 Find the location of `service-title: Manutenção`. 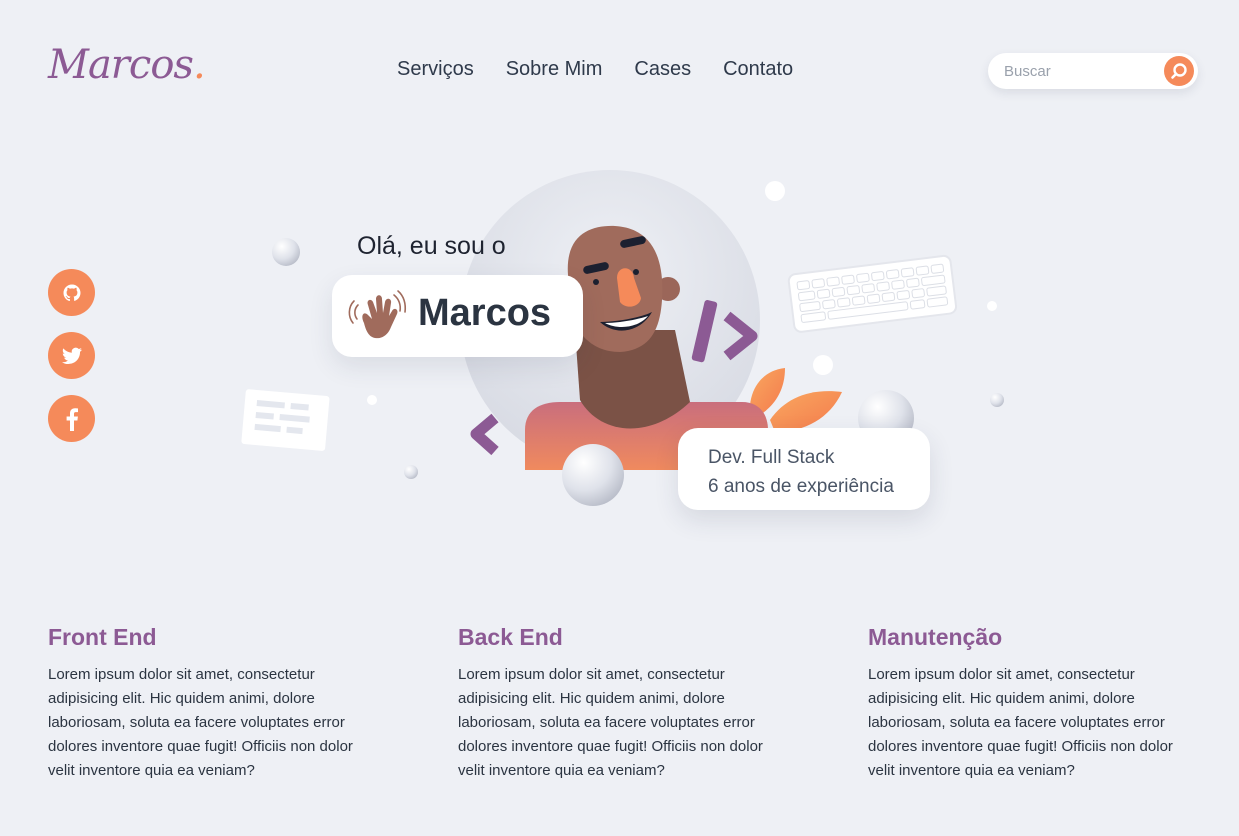

service-title: Manutenção is located at coordinates (935, 637).